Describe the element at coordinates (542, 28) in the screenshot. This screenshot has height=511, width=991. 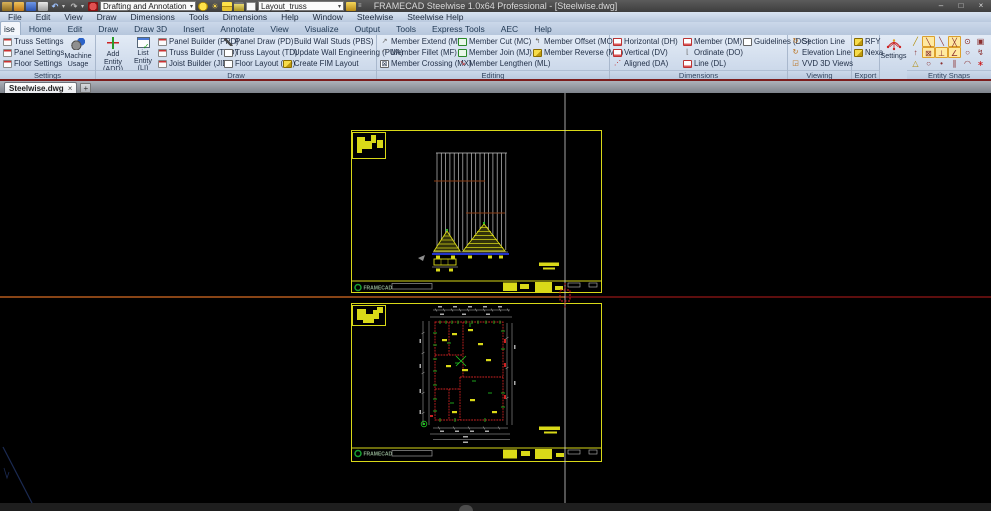
I see `tab-help: Help` at that location.